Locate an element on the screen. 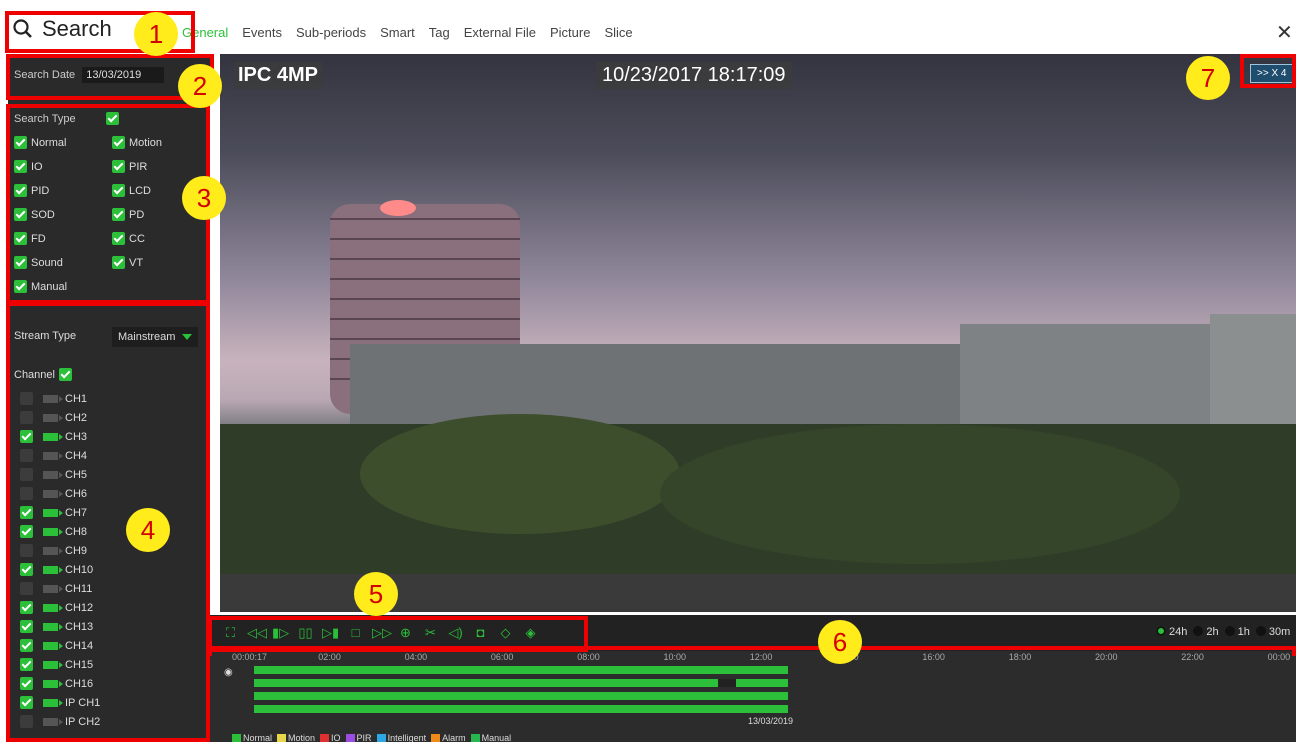 The image size is (1296, 742). legend-label: Manual is located at coordinates (496, 737).